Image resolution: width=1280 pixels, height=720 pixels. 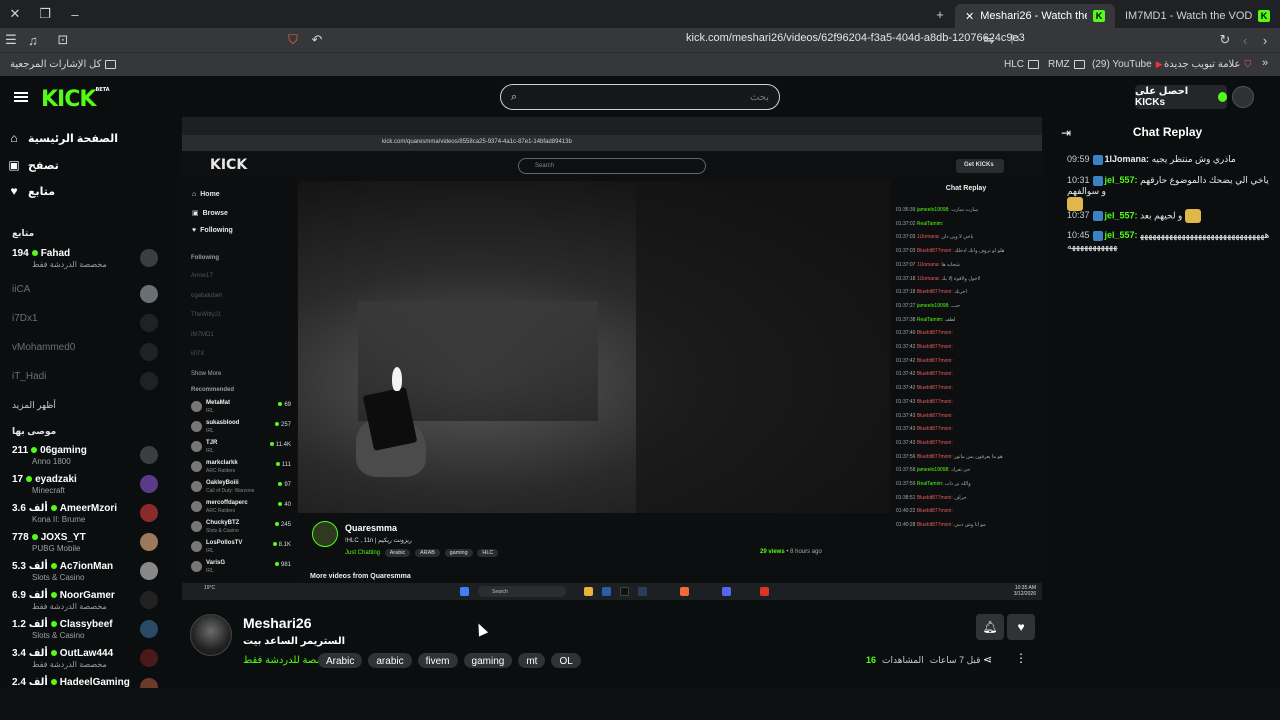 What do you see at coordinates (69, 664) in the screenshot?
I see `channel-category: مخصصة الدردشة فقط` at bounding box center [69, 664].